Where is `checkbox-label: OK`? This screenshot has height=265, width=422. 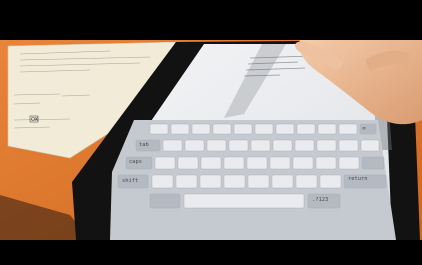 checkbox-label: OK is located at coordinates (35, 120).